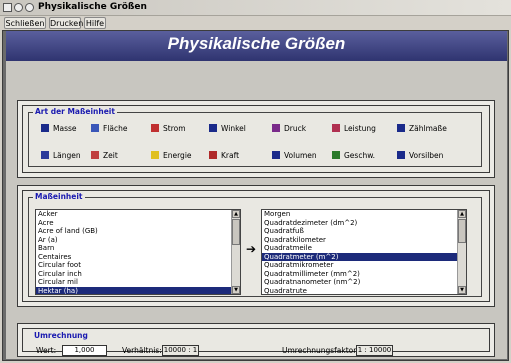  What do you see at coordinates (155, 155) in the screenshot?
I see `bulb-icon` at bounding box center [155, 155].